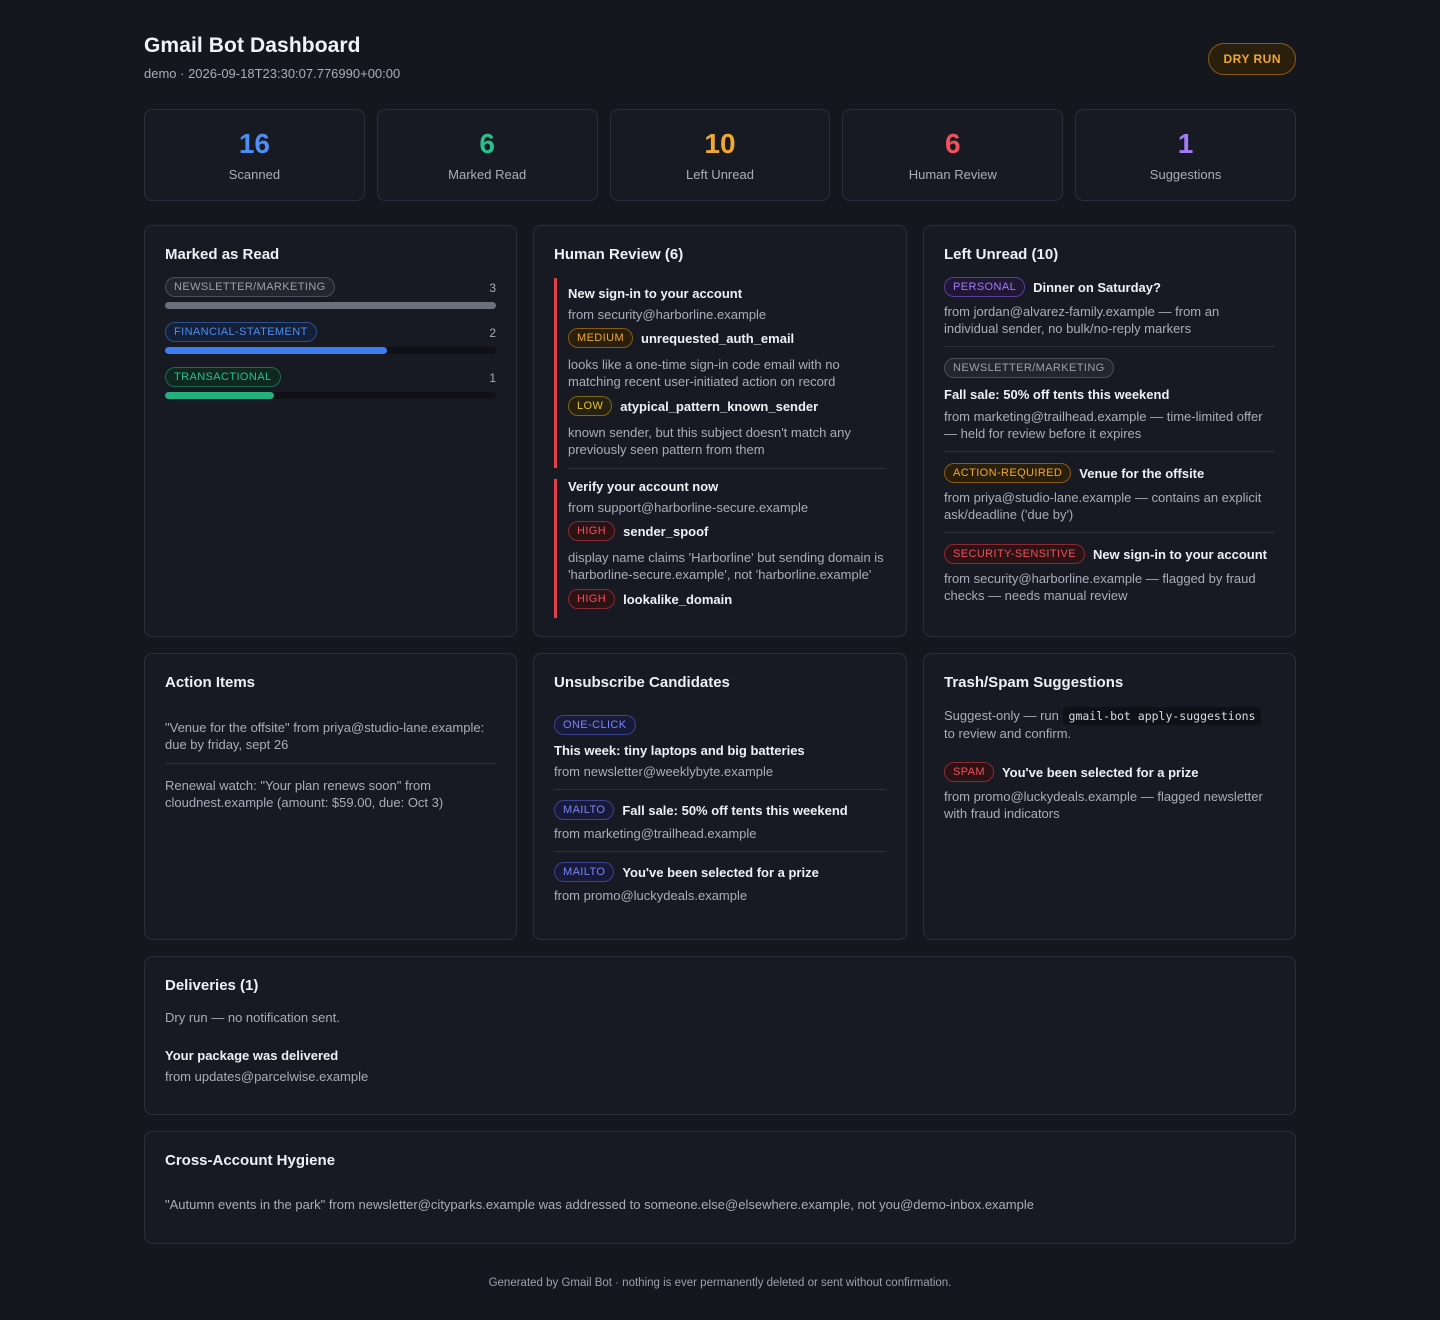  I want to click on stat-left-unread: 10 Left Unread, so click(720, 155).